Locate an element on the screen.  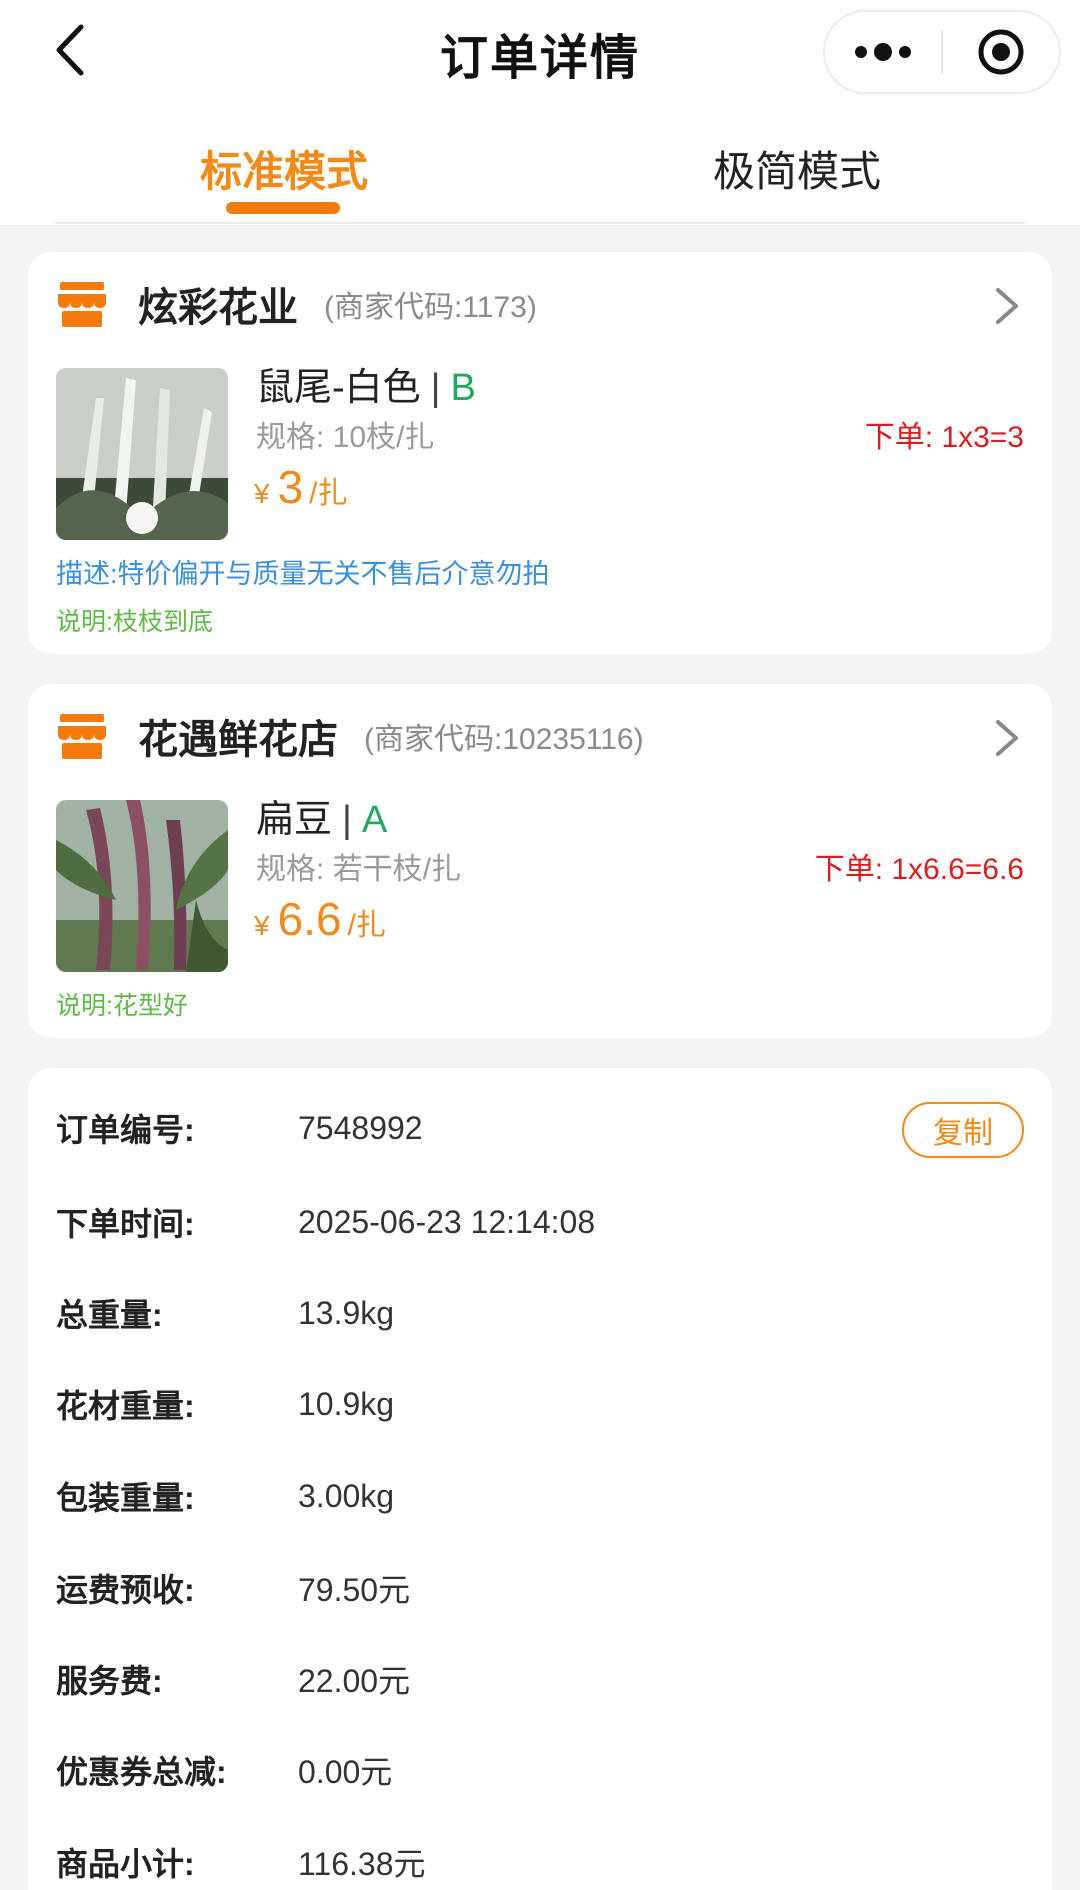
divider is located at coordinates (540, 223).